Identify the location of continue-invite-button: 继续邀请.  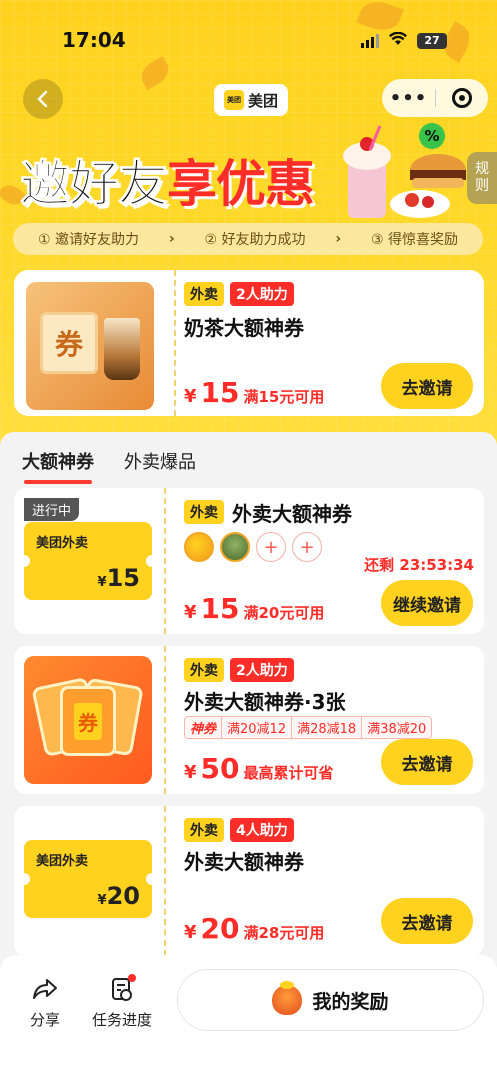
(427, 603).